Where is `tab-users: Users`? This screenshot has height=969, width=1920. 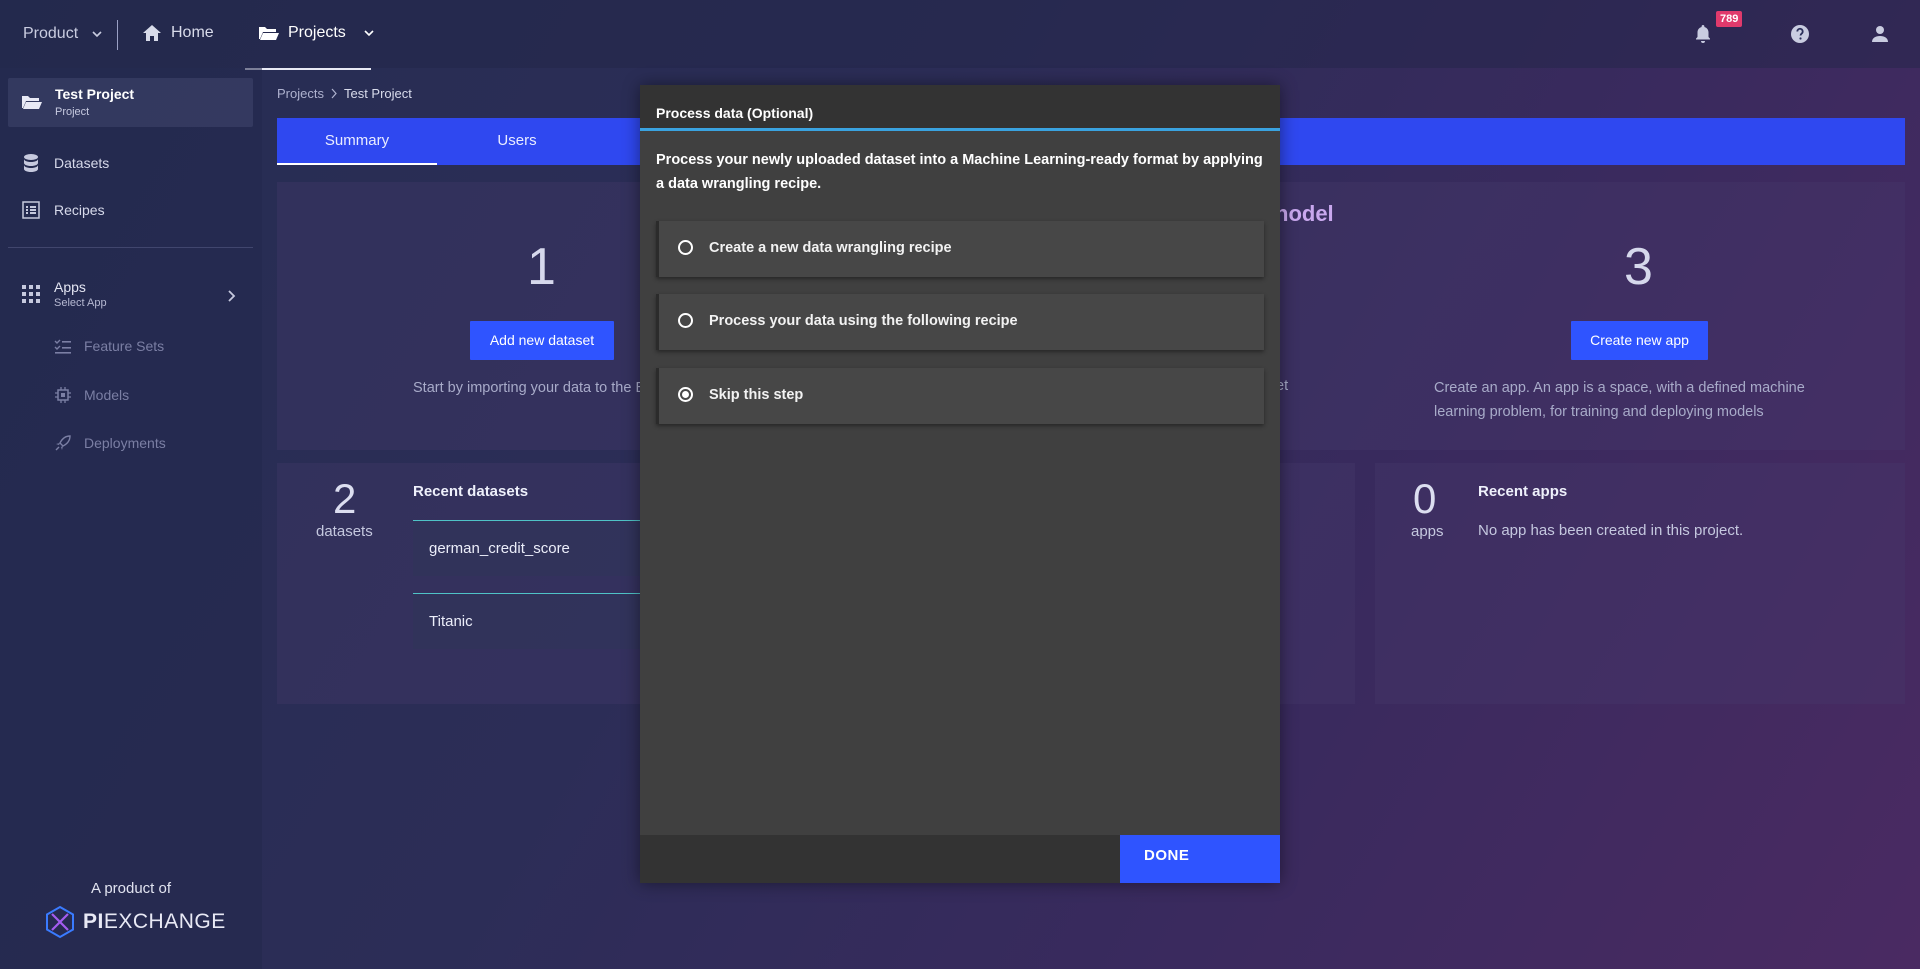 tab-users: Users is located at coordinates (517, 141).